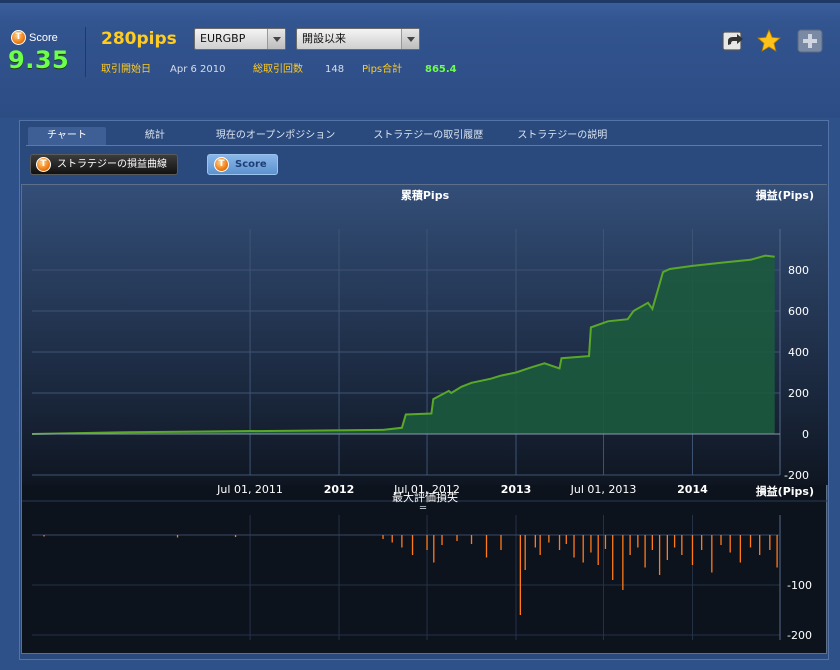  Describe the element at coordinates (810, 41) in the screenshot. I see `add-icon` at that location.